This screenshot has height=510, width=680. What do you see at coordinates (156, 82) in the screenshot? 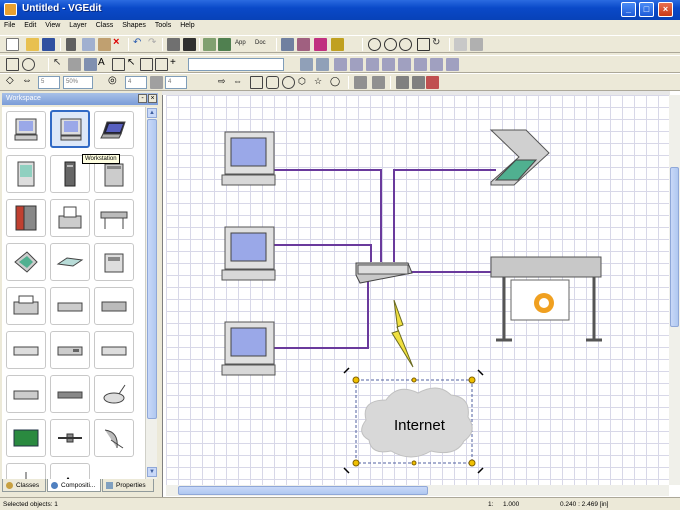
I see `arrow-start-icon` at bounding box center [156, 82].